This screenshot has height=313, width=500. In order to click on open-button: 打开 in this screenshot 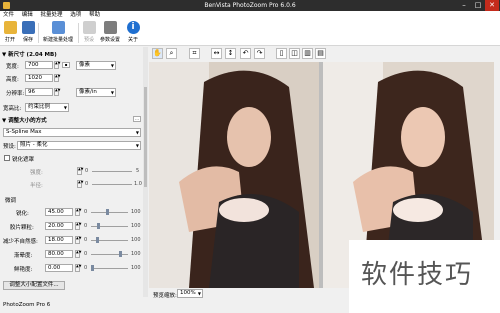, I will do `click(10, 33)`.